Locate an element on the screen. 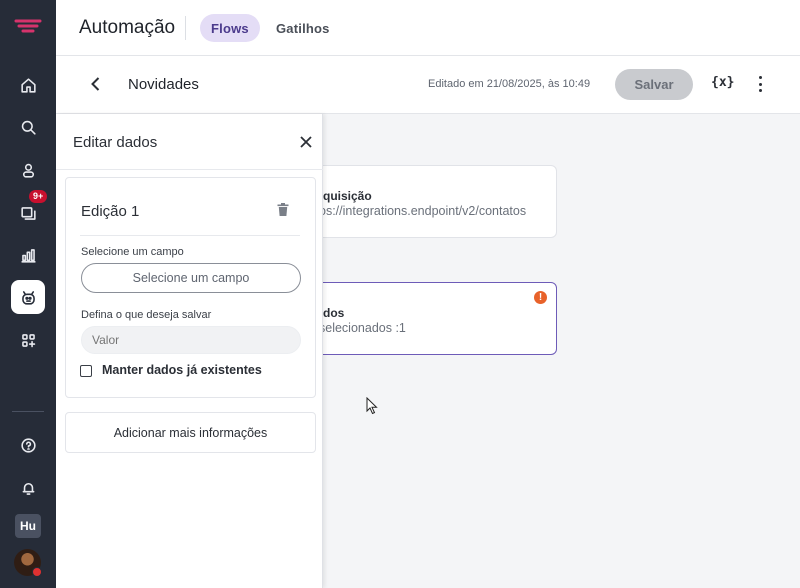 Image resolution: width=800 pixels, height=588 pixels. close-button is located at coordinates (306, 142).